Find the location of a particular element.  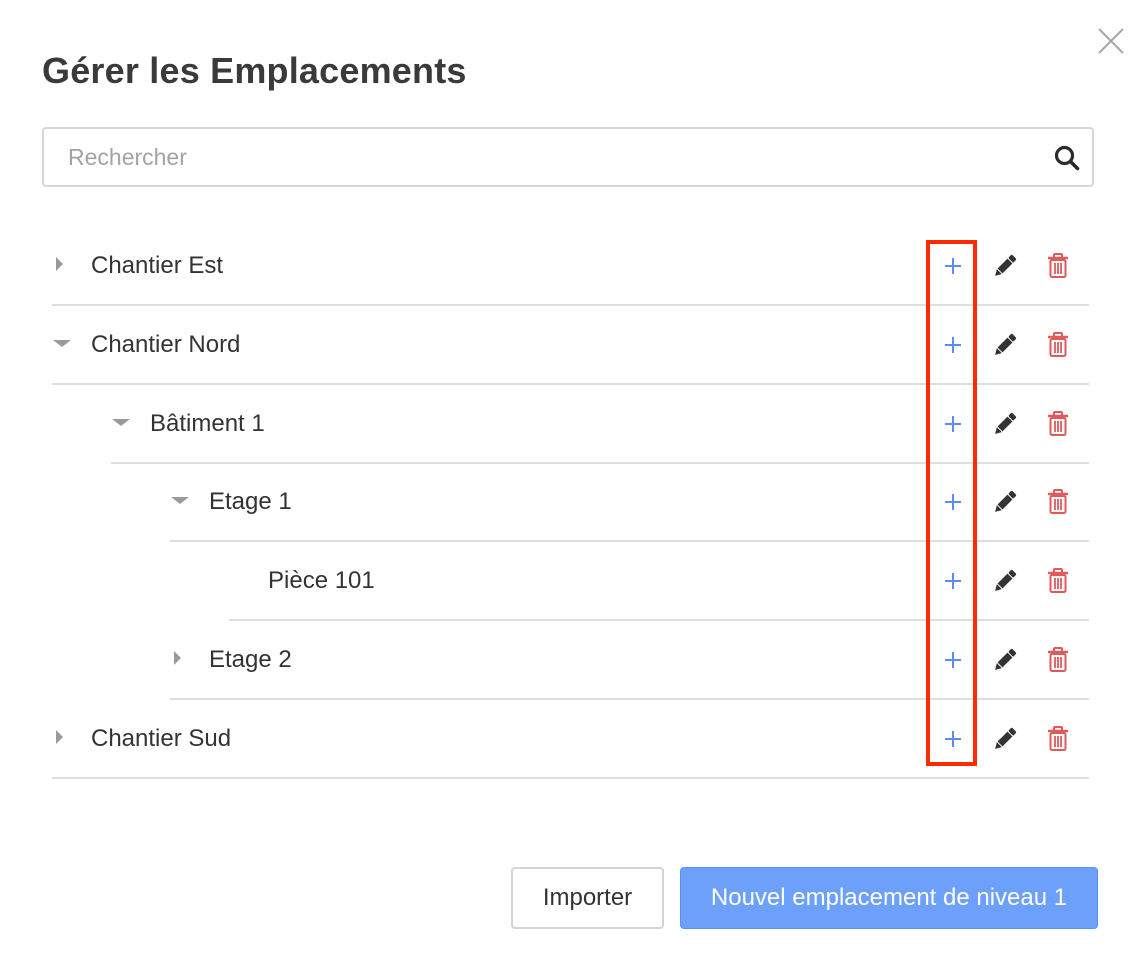

import-button: Importer is located at coordinates (587, 898).